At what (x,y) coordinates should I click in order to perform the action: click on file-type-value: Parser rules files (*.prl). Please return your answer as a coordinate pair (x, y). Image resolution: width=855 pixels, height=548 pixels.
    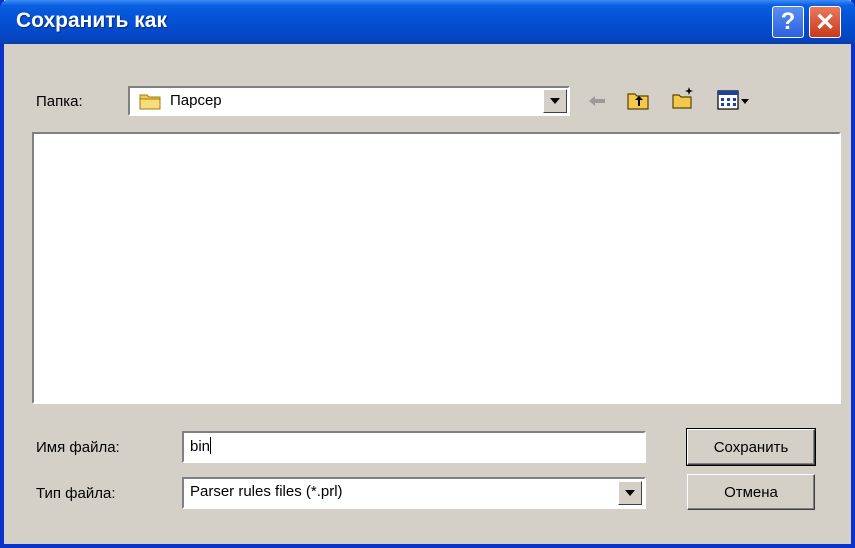
    Looking at the image, I should click on (266, 491).